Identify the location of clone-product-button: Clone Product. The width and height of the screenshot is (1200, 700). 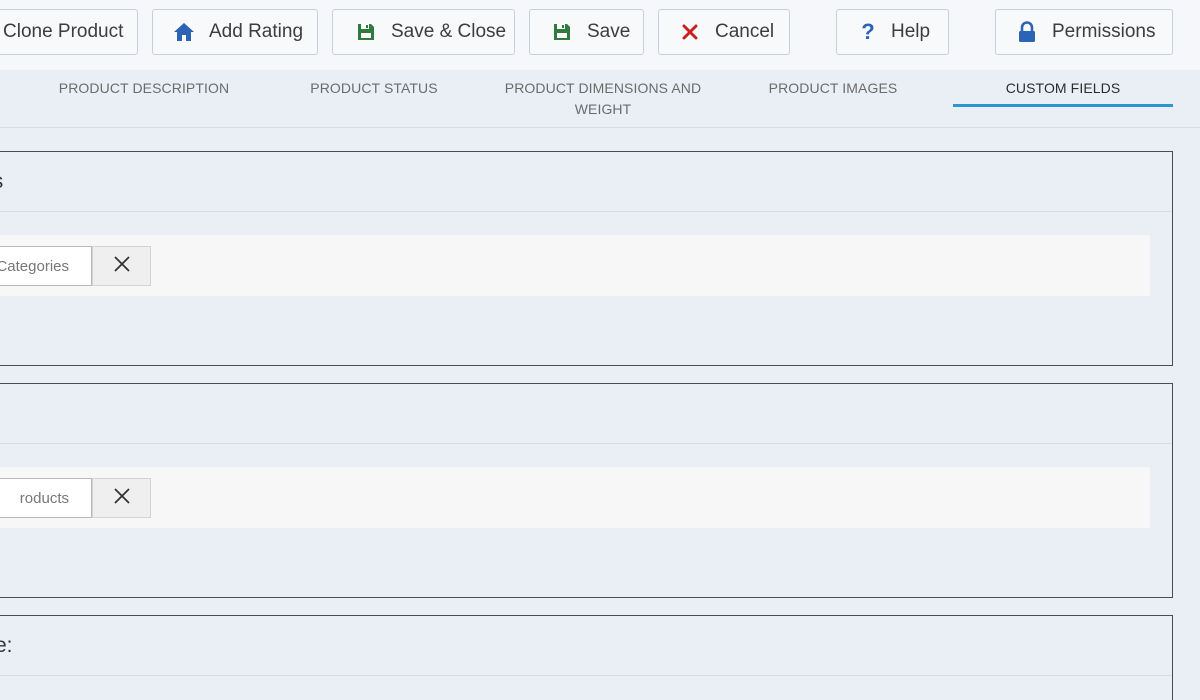
(69, 32).